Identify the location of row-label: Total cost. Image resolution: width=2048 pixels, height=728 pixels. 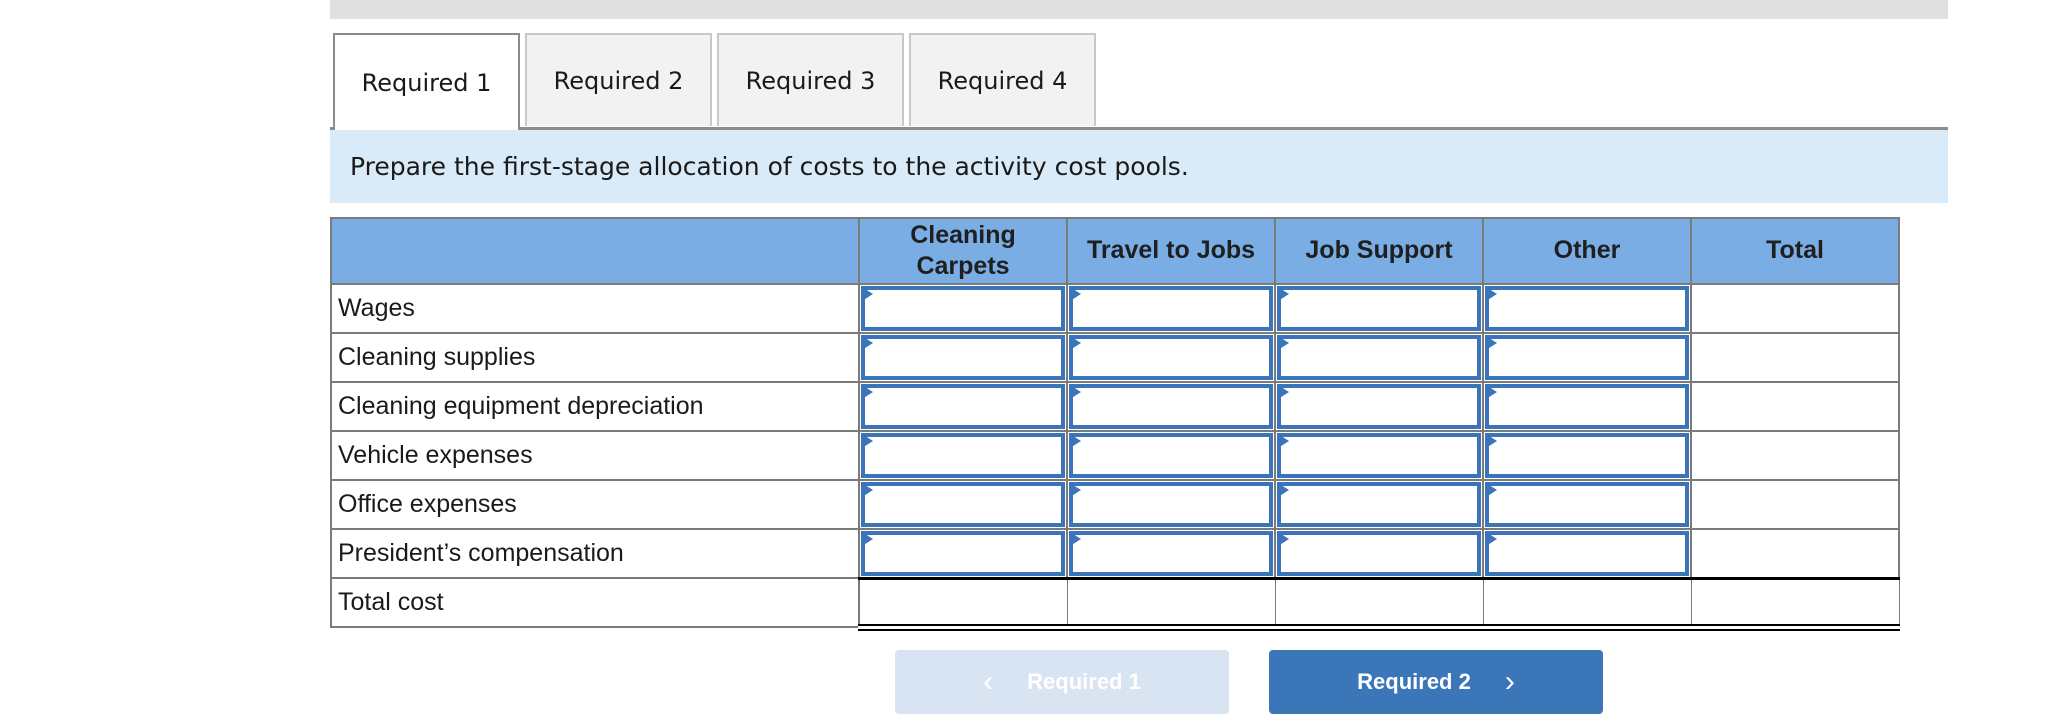
(595, 602).